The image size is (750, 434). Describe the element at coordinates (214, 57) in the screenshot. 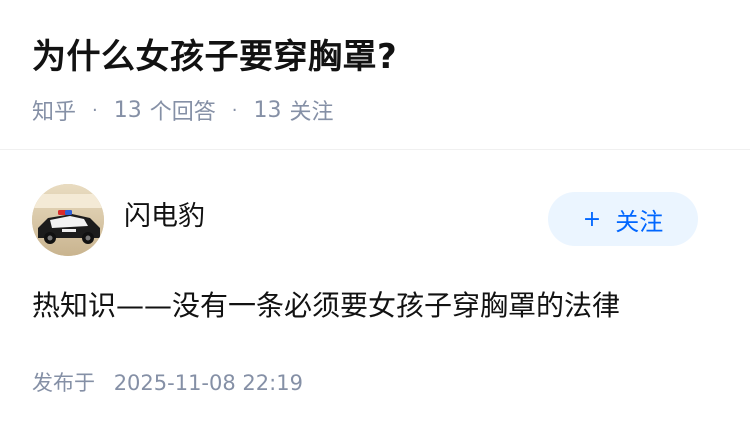

I see `question-title: 为什么女孩子要穿胸罩?` at that location.